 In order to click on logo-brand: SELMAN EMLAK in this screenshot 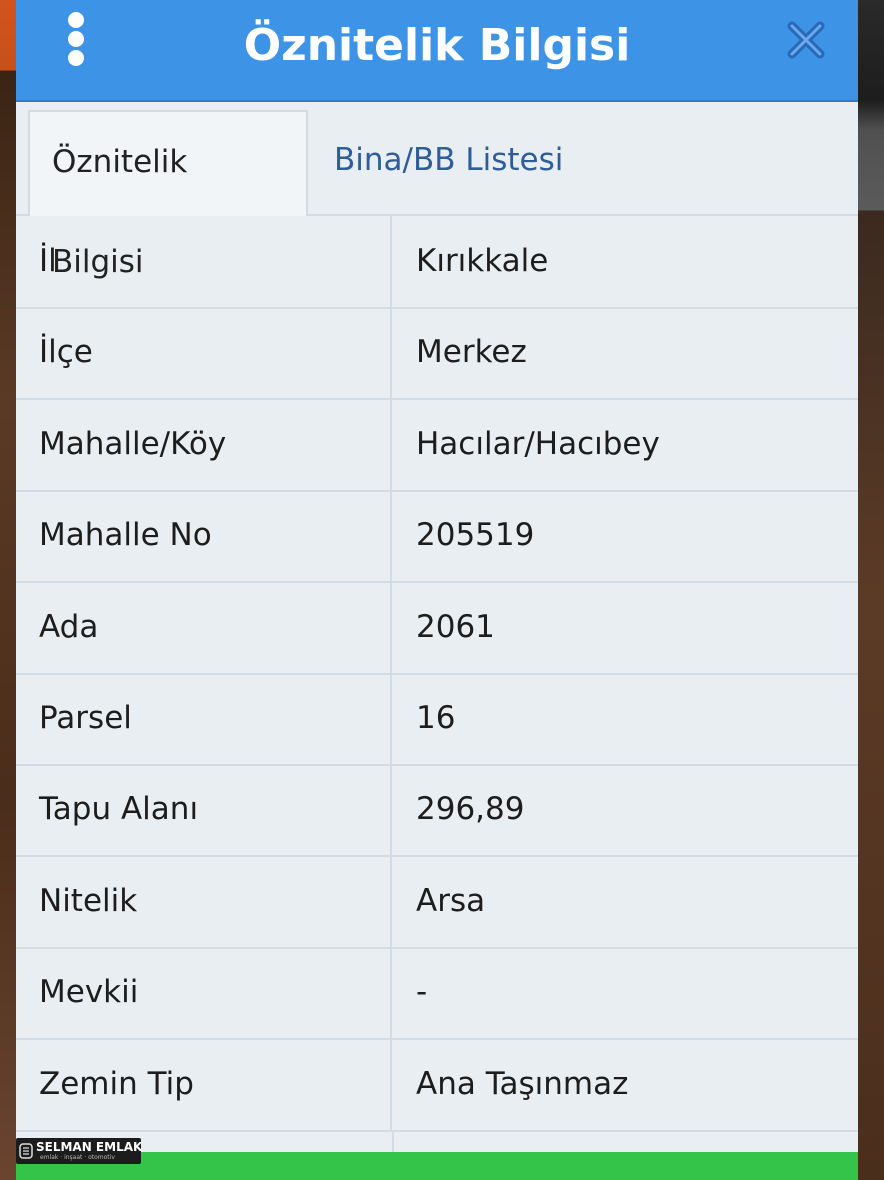, I will do `click(89, 1147)`.